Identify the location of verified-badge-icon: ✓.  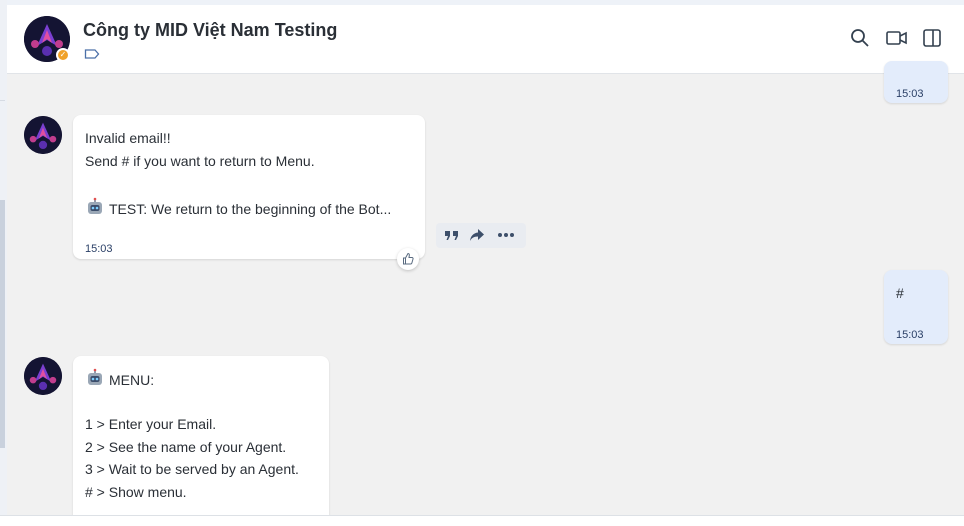
(63, 55).